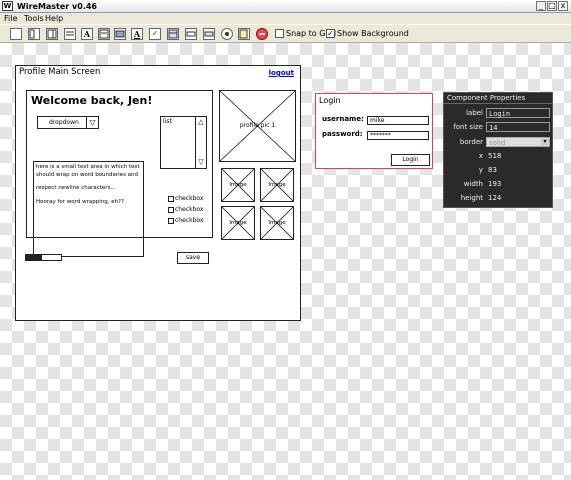  What do you see at coordinates (474, 113) in the screenshot?
I see `prop-label-label: label` at bounding box center [474, 113].